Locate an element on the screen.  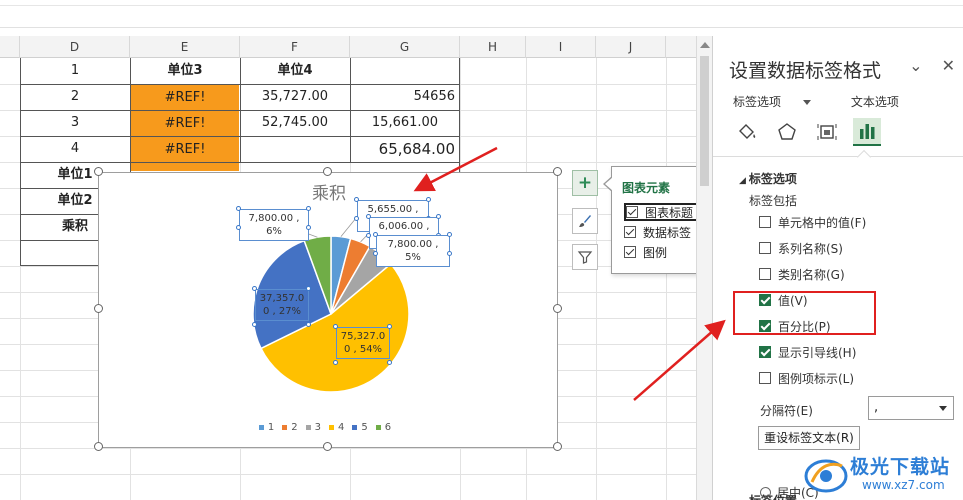
column-header-h: H is located at coordinates (493, 47).